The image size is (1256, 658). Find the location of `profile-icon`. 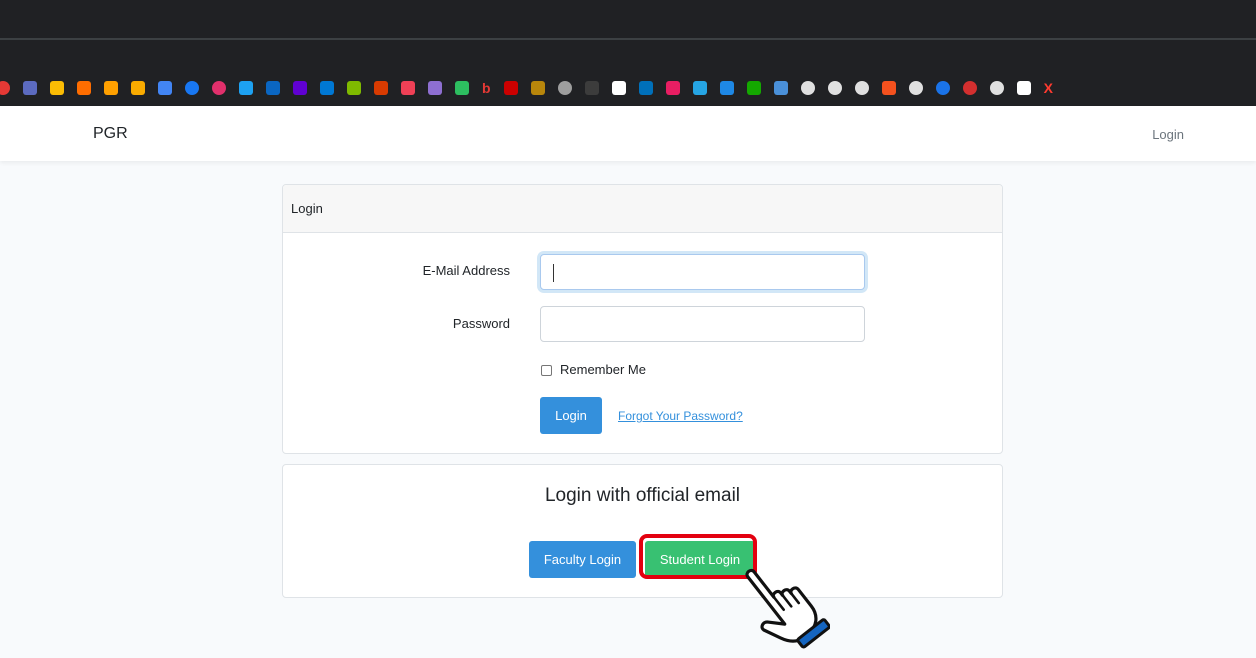

profile-icon is located at coordinates (564, 88).